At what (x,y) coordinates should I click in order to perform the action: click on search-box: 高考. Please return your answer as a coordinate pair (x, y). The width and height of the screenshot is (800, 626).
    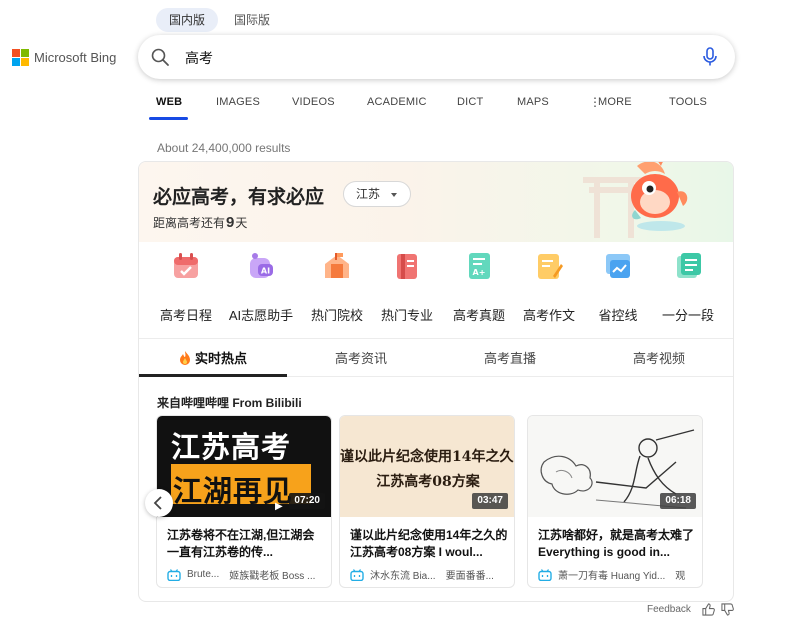
    Looking at the image, I should click on (436, 57).